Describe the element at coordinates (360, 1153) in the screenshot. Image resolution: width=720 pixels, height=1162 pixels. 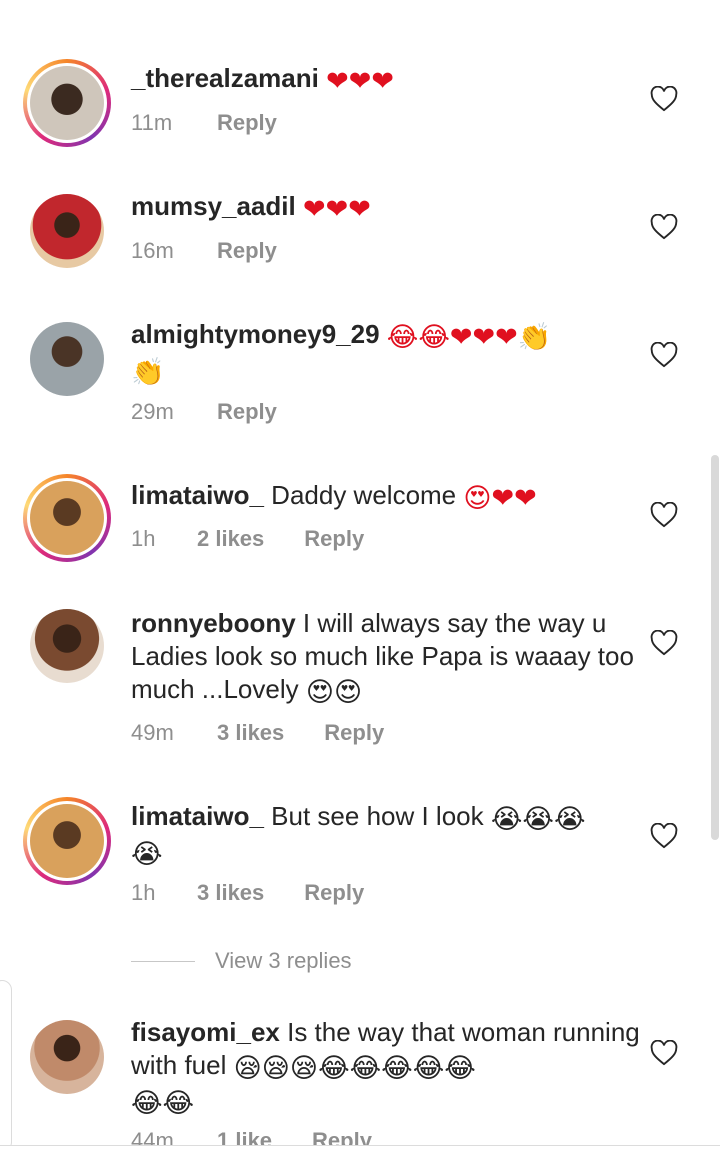
I see `bottom-bar` at that location.